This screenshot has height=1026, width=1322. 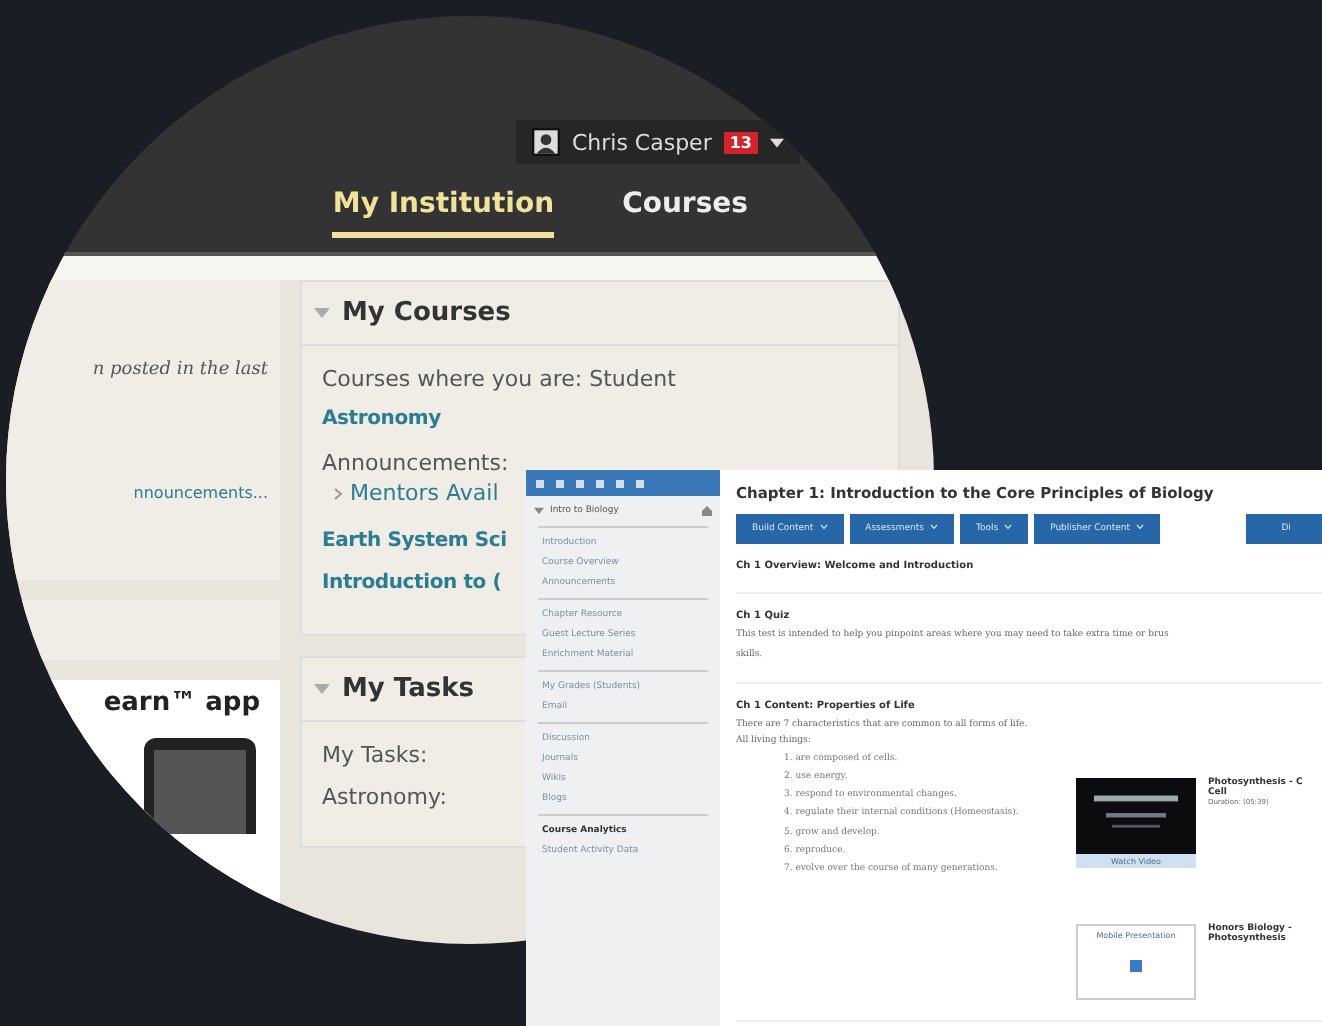 I want to click on module-title: My Tasks, so click(x=408, y=689).